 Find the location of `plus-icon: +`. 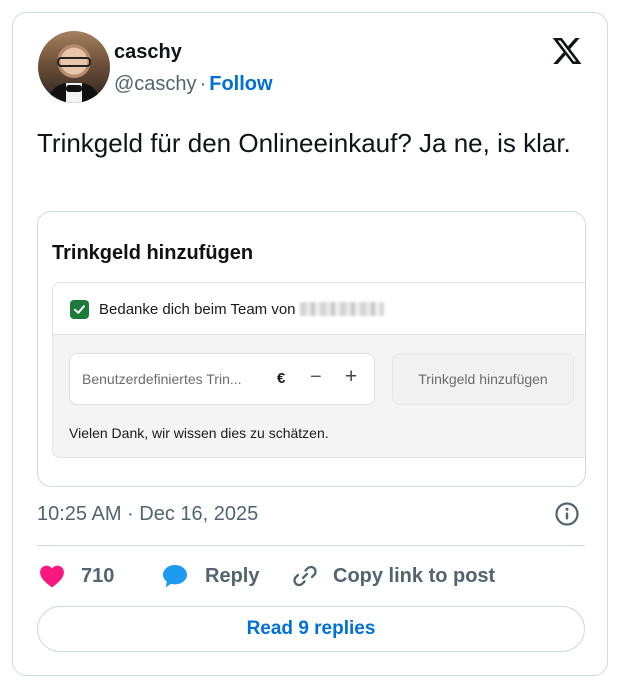

plus-icon: + is located at coordinates (351, 376).